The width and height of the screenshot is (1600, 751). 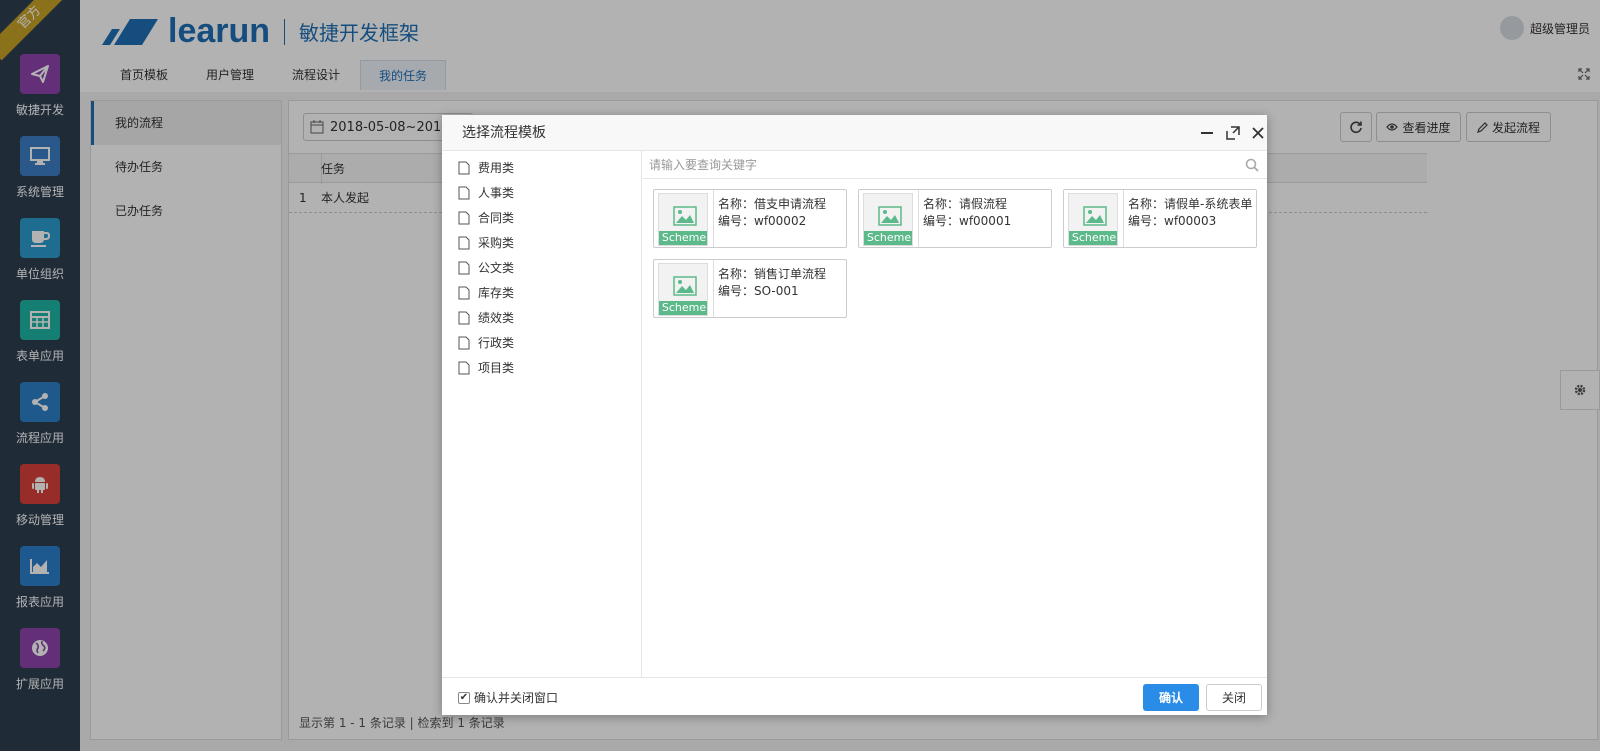 What do you see at coordinates (541, 317) in the screenshot?
I see `tree-item-performance: 绩效类` at bounding box center [541, 317].